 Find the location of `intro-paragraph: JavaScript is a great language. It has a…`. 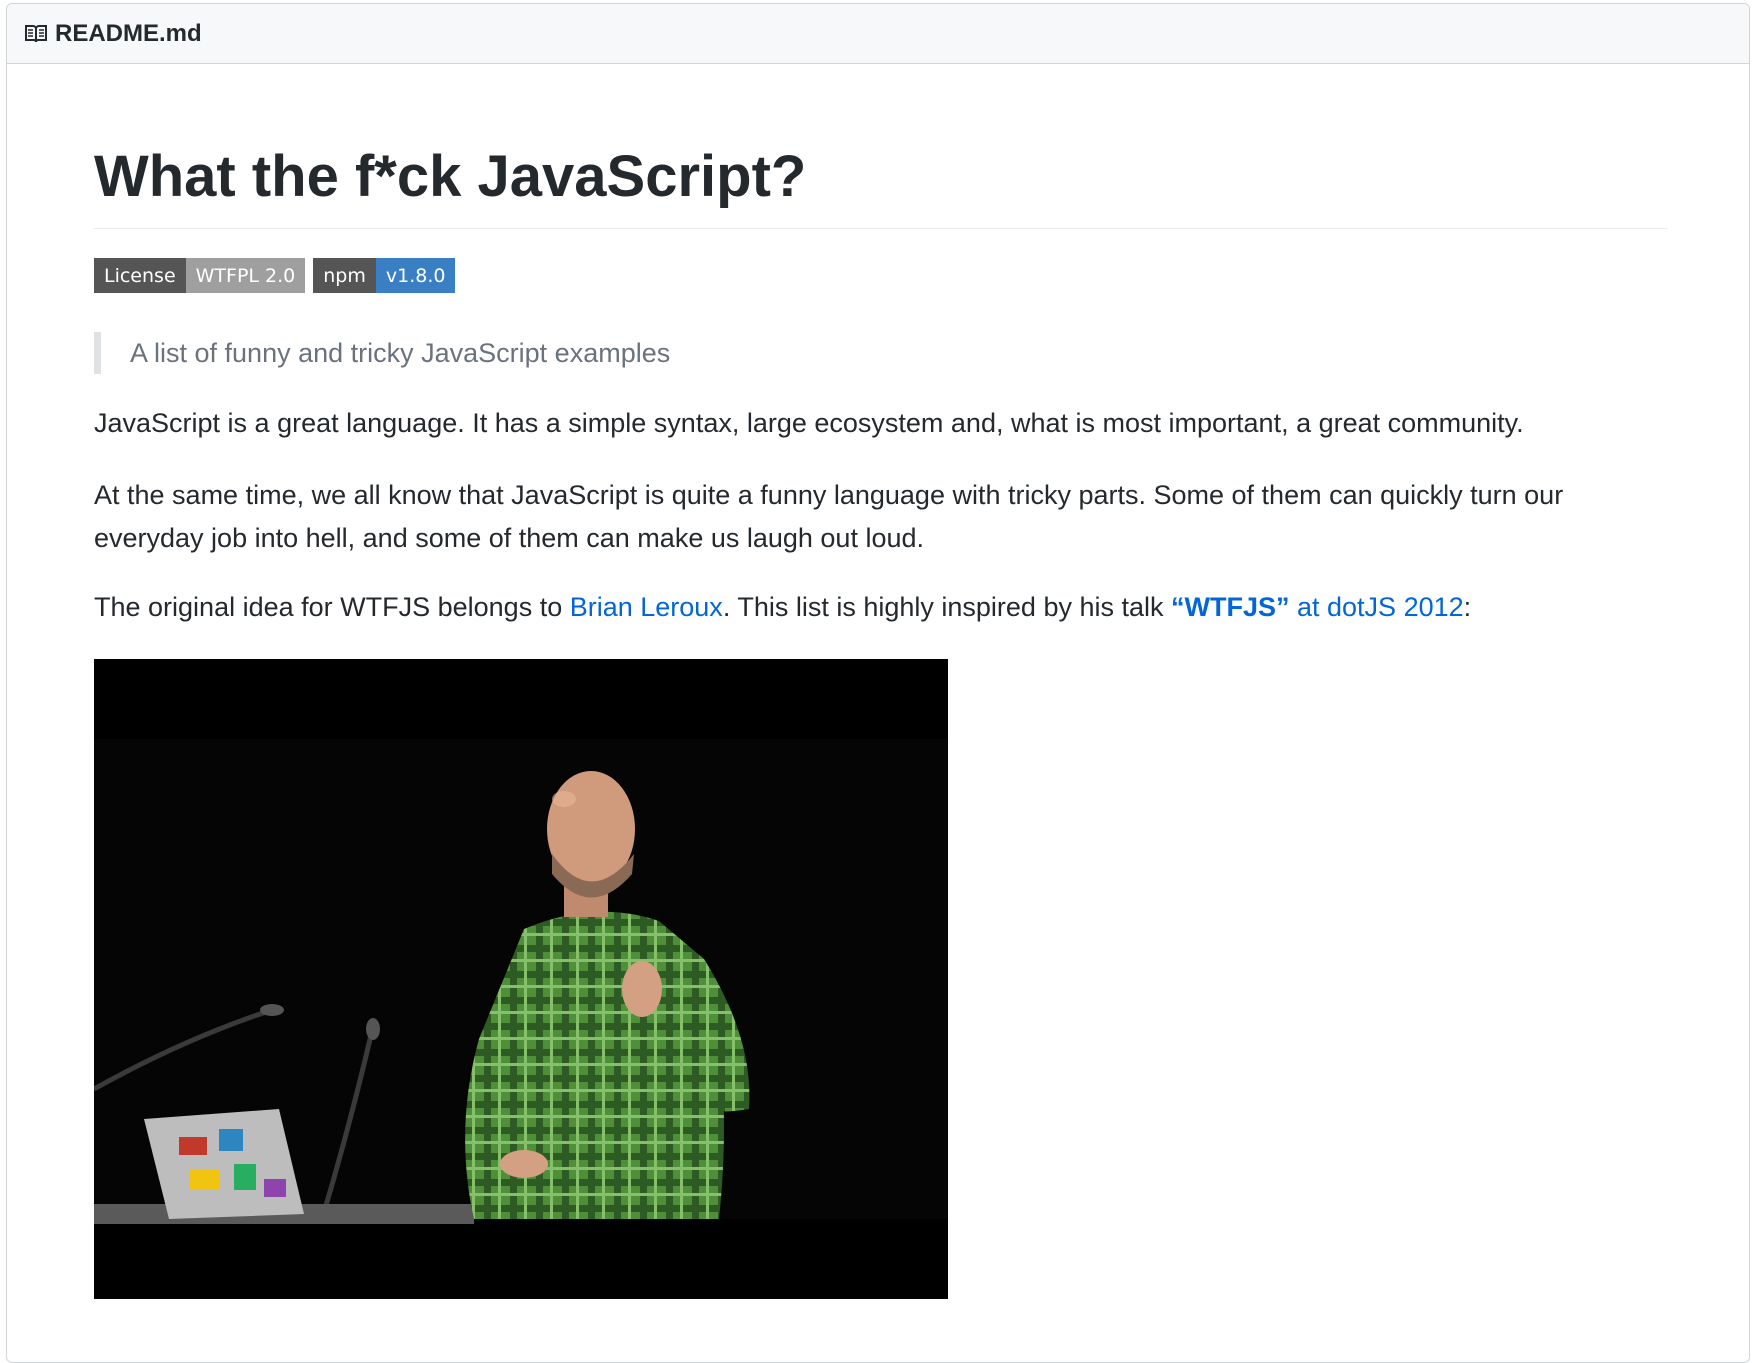

intro-paragraph: JavaScript is a great language. It has a… is located at coordinates (809, 423).